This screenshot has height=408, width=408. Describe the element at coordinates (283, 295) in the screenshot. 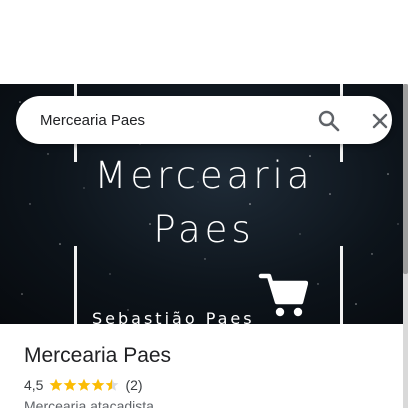

I see `shopping-cart-icon` at that location.